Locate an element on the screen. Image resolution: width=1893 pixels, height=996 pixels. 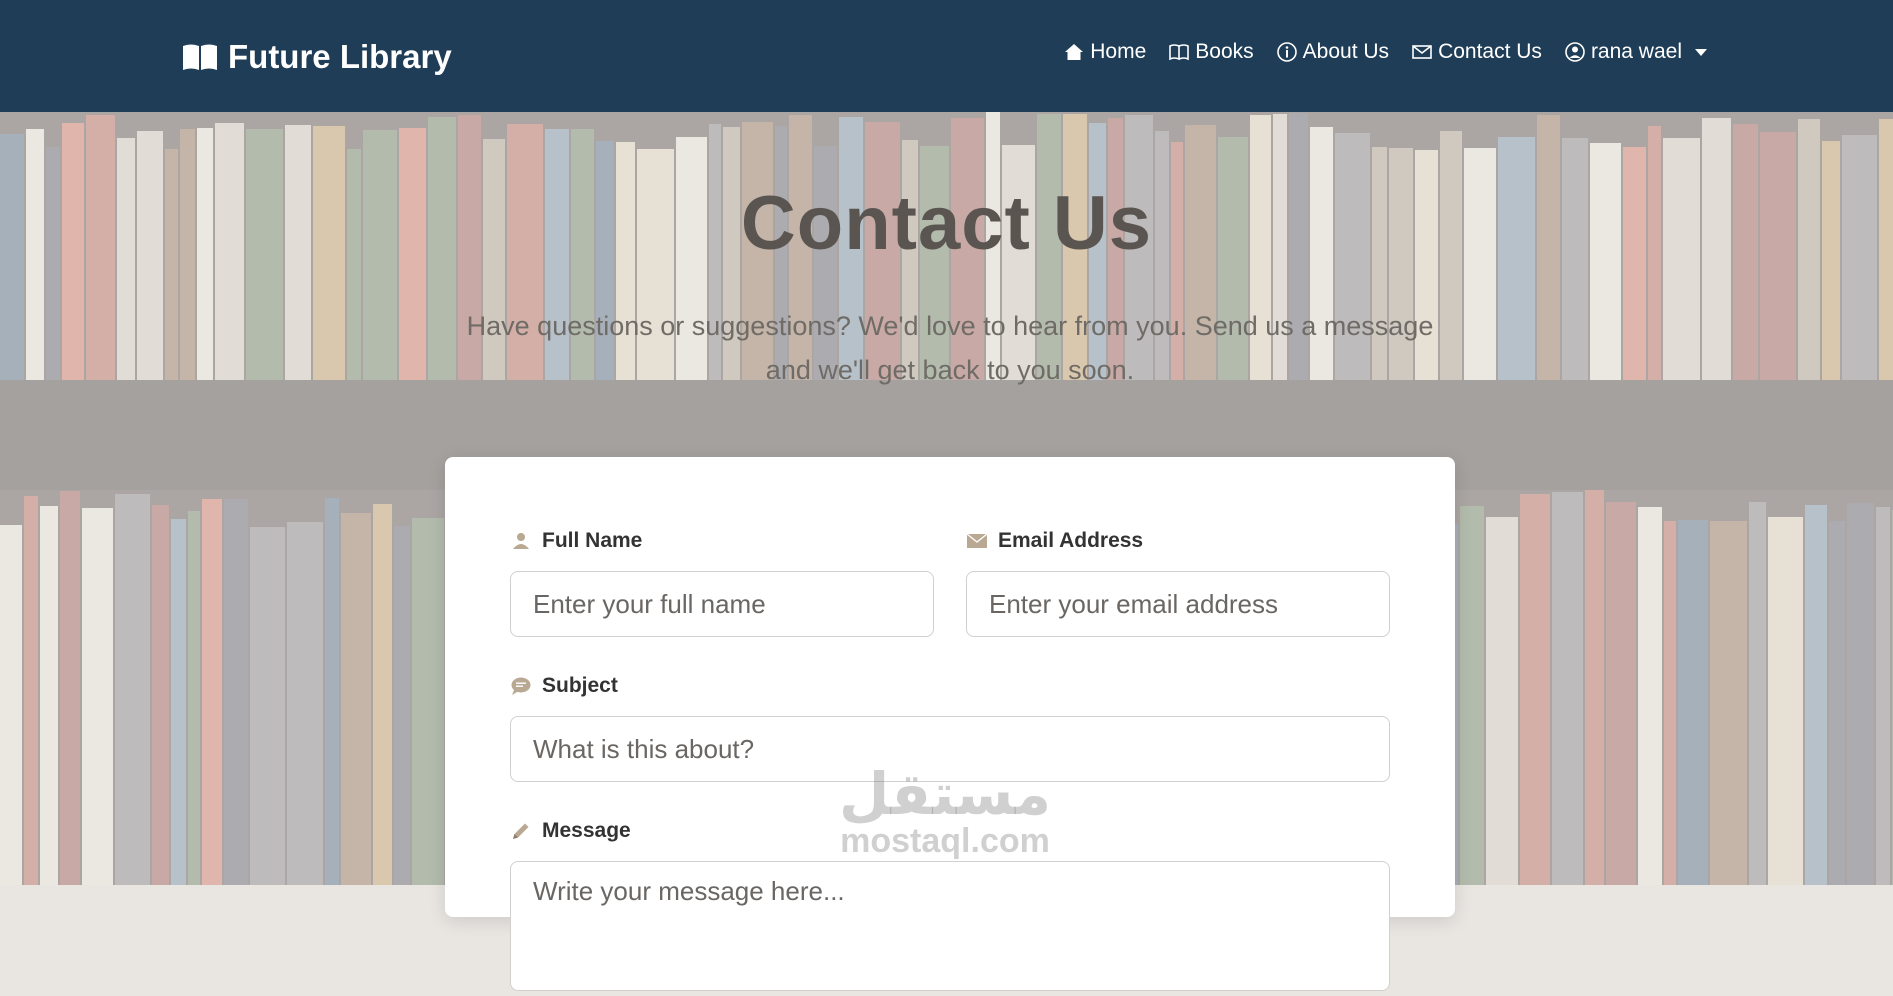
chat-bubble-icon is located at coordinates (521, 686).